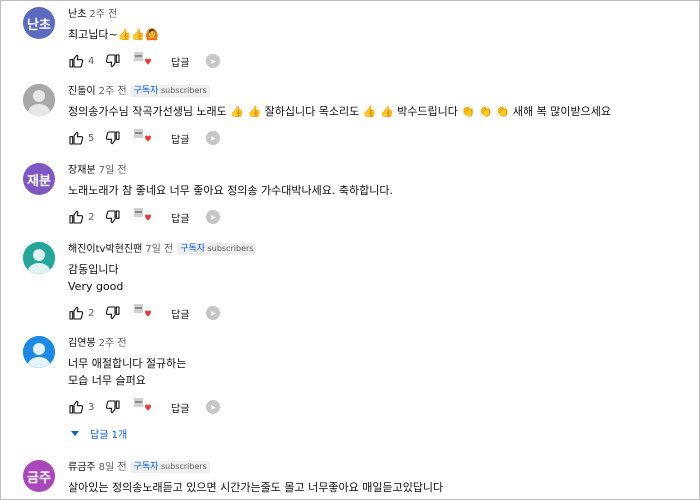 This screenshot has height=500, width=700. Describe the element at coordinates (113, 467) in the screenshot. I see `comment-time: 8일 전` at that location.